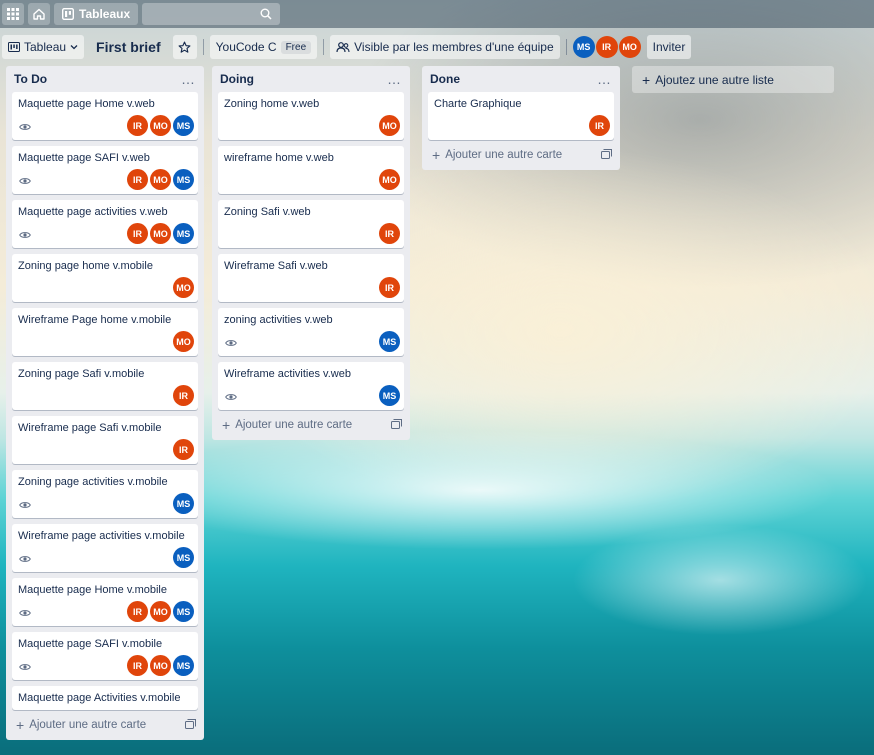 This screenshot has height=755, width=874. What do you see at coordinates (311, 170) in the screenshot?
I see `card: wireframe home v.web MO` at bounding box center [311, 170].